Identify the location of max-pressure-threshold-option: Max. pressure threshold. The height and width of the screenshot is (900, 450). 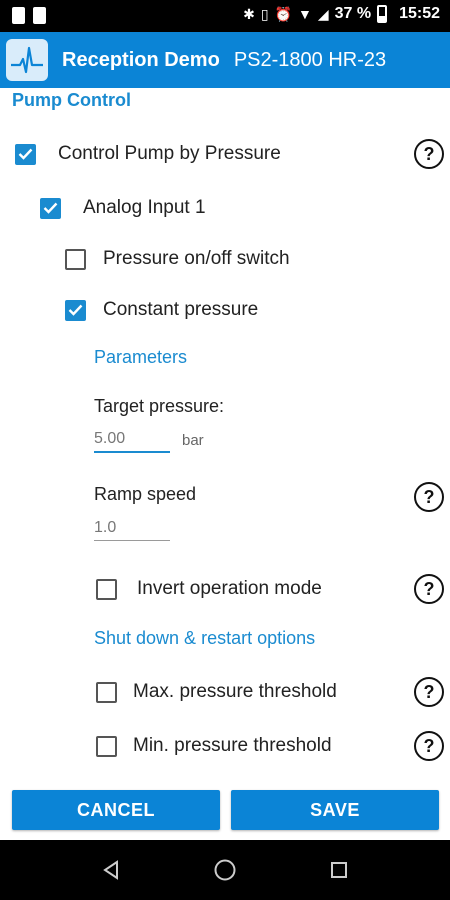
(216, 692).